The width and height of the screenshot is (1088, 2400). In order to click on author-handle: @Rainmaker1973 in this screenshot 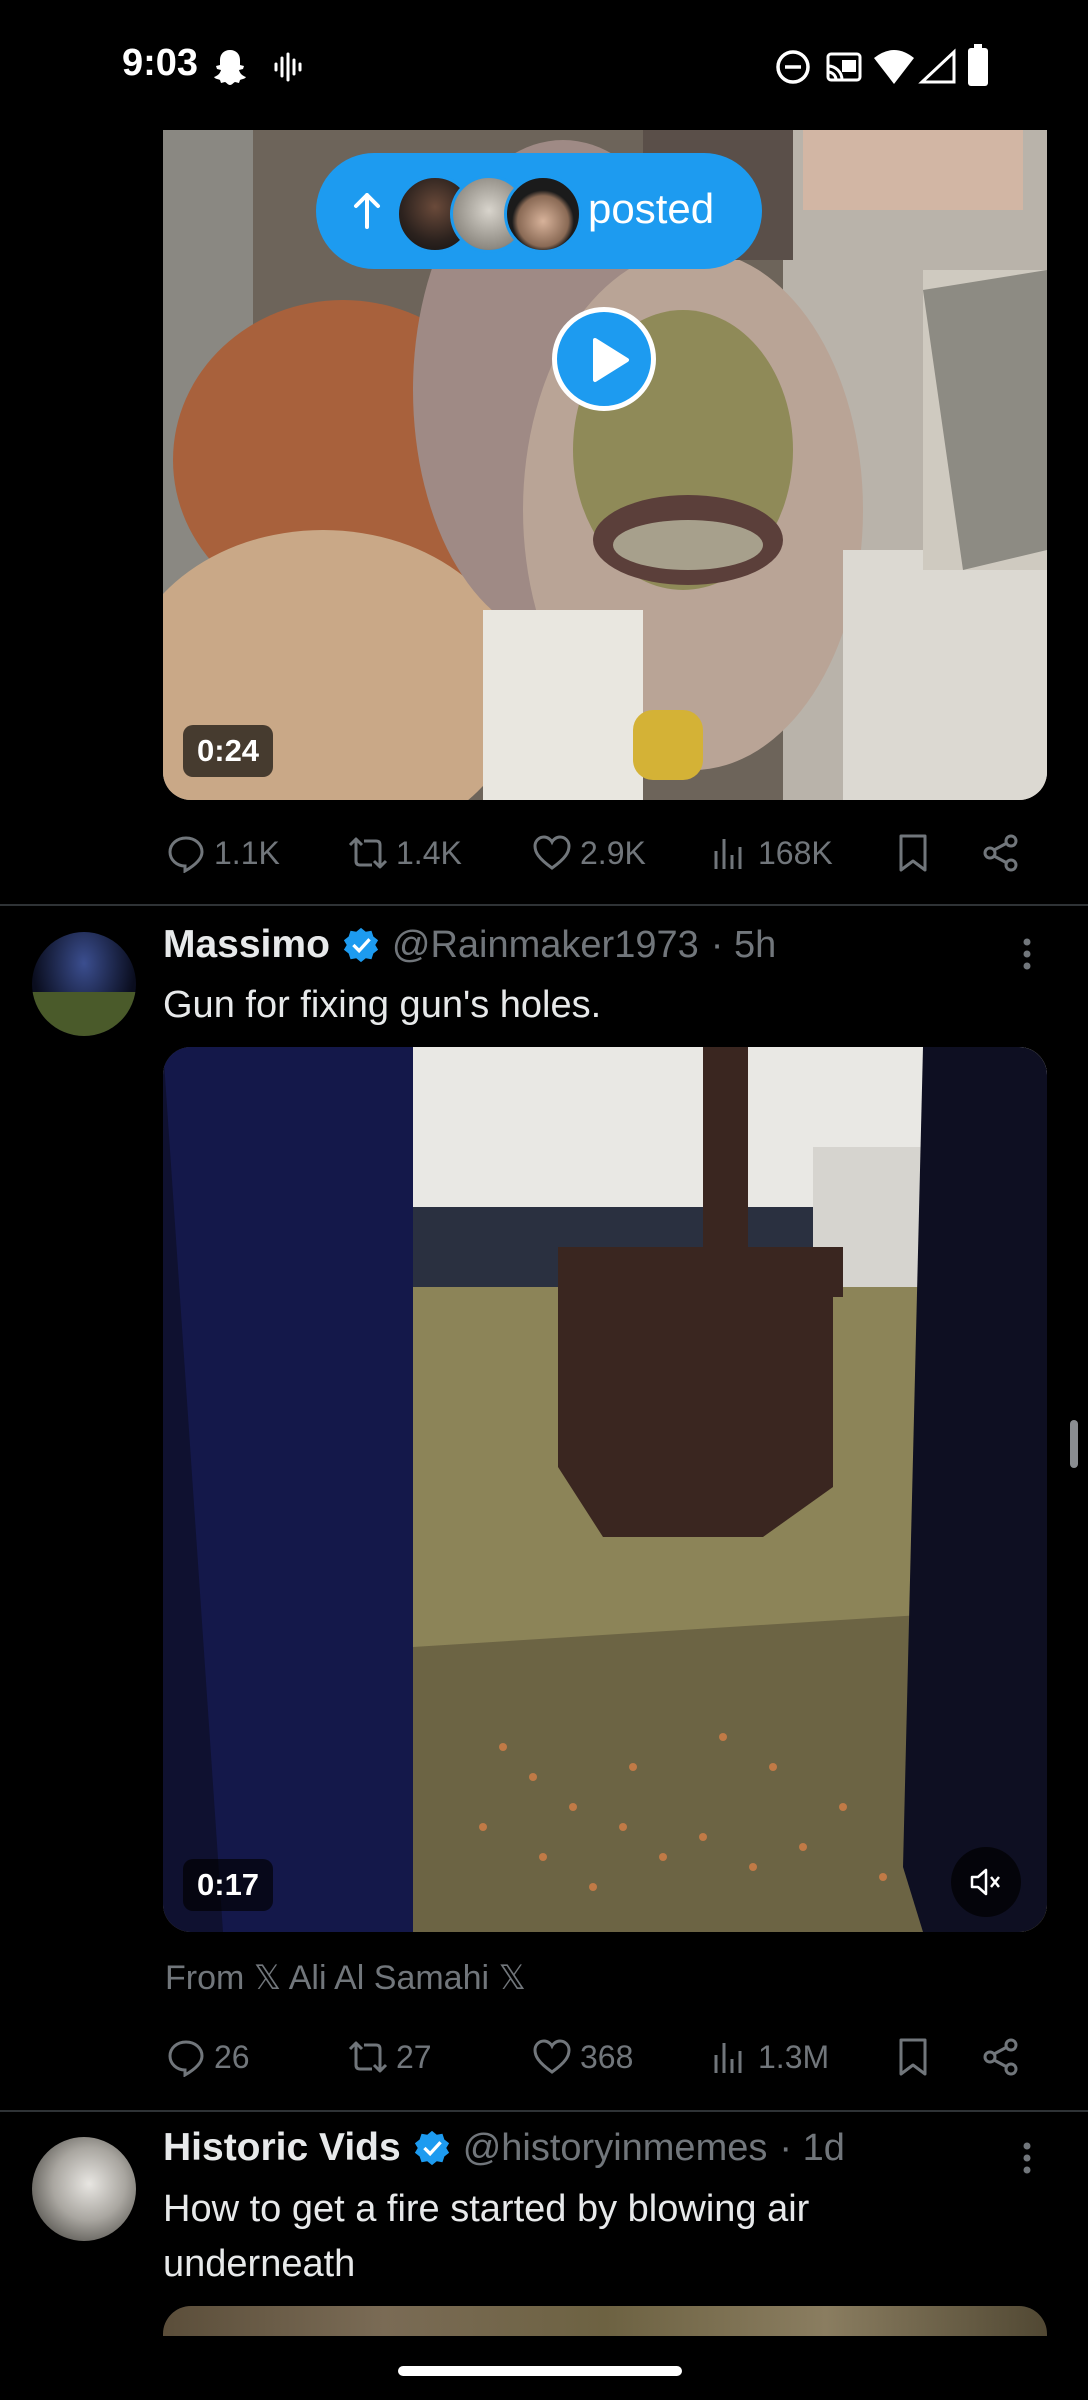, I will do `click(545, 945)`.